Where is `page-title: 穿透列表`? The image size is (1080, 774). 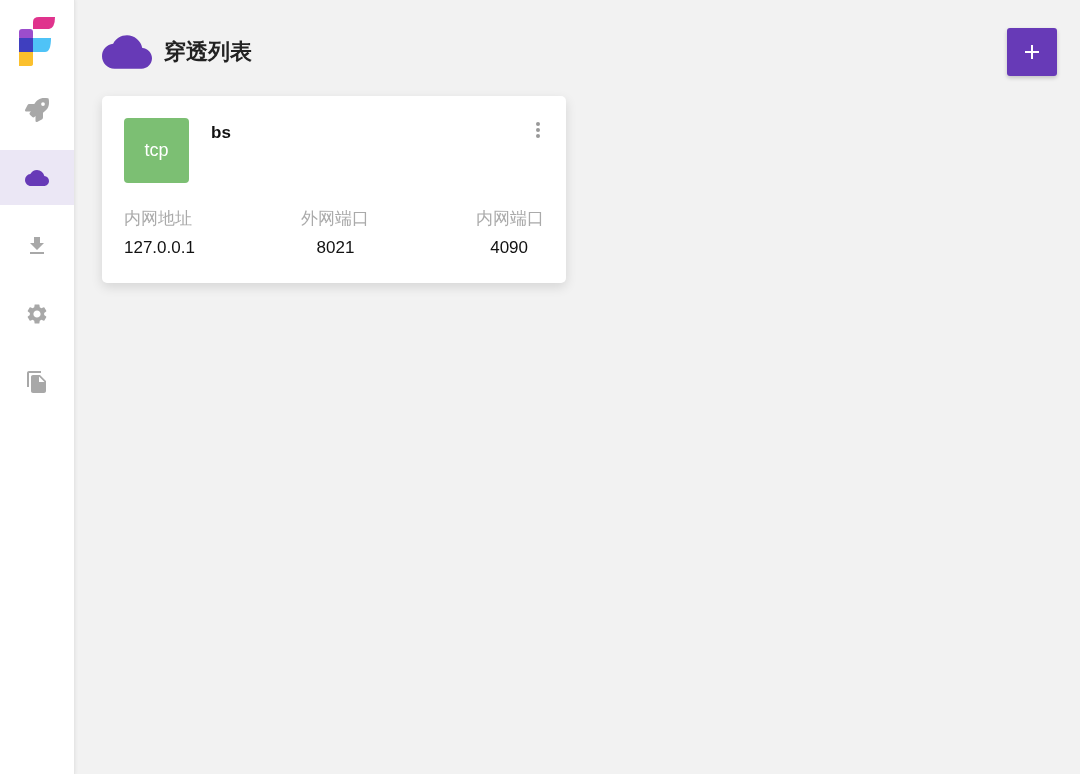
page-title: 穿透列表 is located at coordinates (208, 52).